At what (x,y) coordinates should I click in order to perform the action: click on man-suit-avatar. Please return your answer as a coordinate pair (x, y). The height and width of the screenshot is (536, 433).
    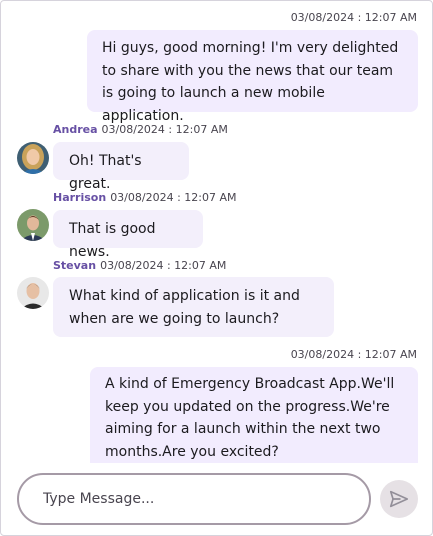
    Looking at the image, I should click on (33, 225).